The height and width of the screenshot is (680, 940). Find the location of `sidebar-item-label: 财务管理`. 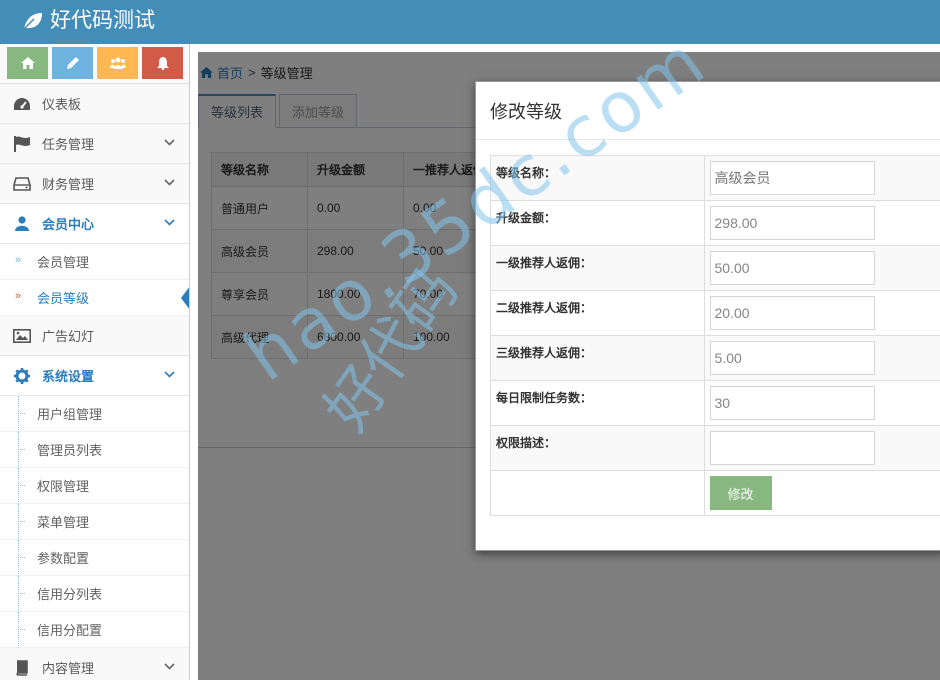

sidebar-item-label: 财务管理 is located at coordinates (68, 184).